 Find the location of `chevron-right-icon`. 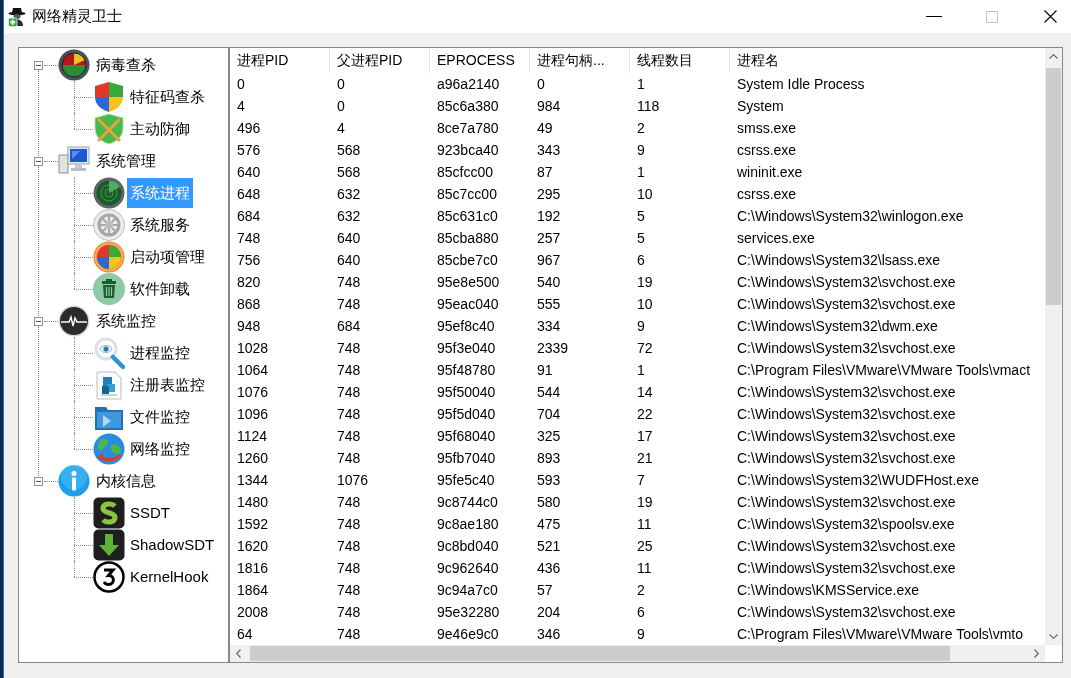

chevron-right-icon is located at coordinates (1036, 653).